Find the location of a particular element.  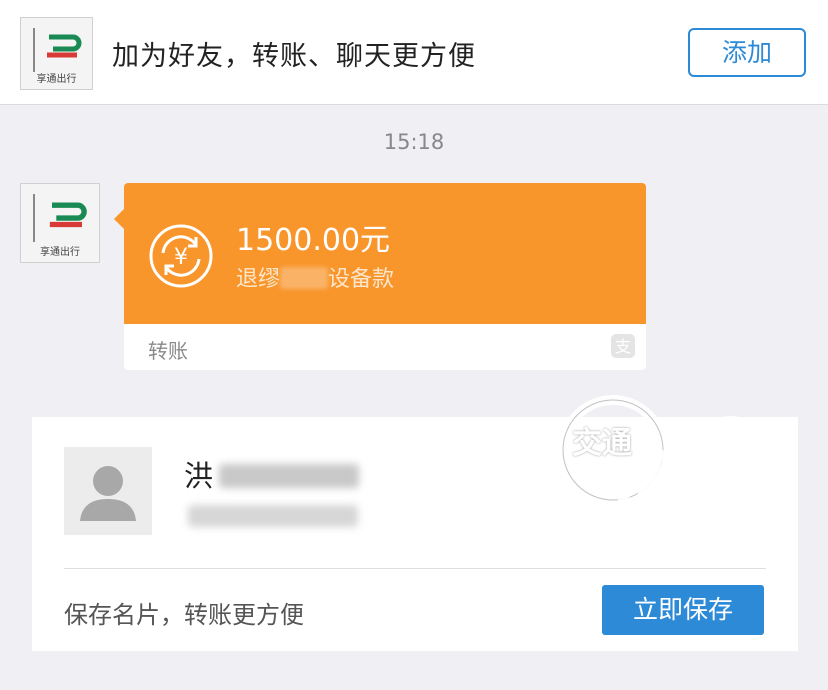

watermark-text: 交通 is located at coordinates (602, 443).